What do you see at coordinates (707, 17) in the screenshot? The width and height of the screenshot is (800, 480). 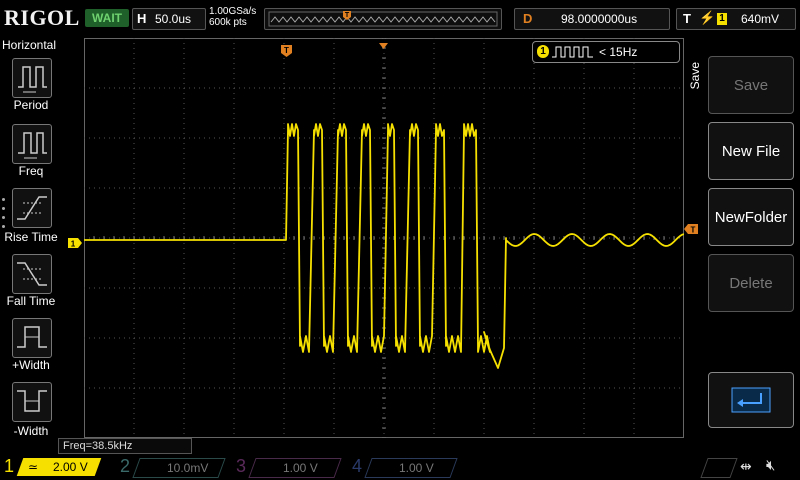 I see `rising-edge-icon: ⚡` at bounding box center [707, 17].